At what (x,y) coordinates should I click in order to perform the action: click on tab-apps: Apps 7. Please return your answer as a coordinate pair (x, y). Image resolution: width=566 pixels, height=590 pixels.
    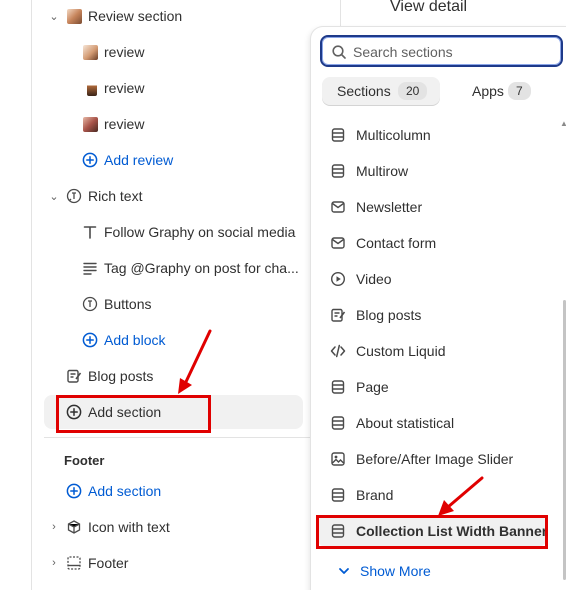
    Looking at the image, I should click on (502, 91).